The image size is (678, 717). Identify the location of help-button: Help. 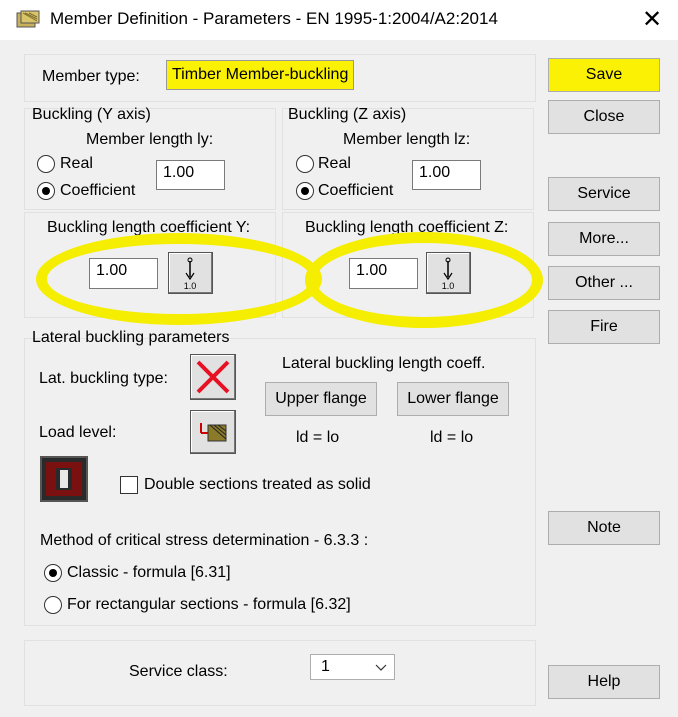
(604, 682).